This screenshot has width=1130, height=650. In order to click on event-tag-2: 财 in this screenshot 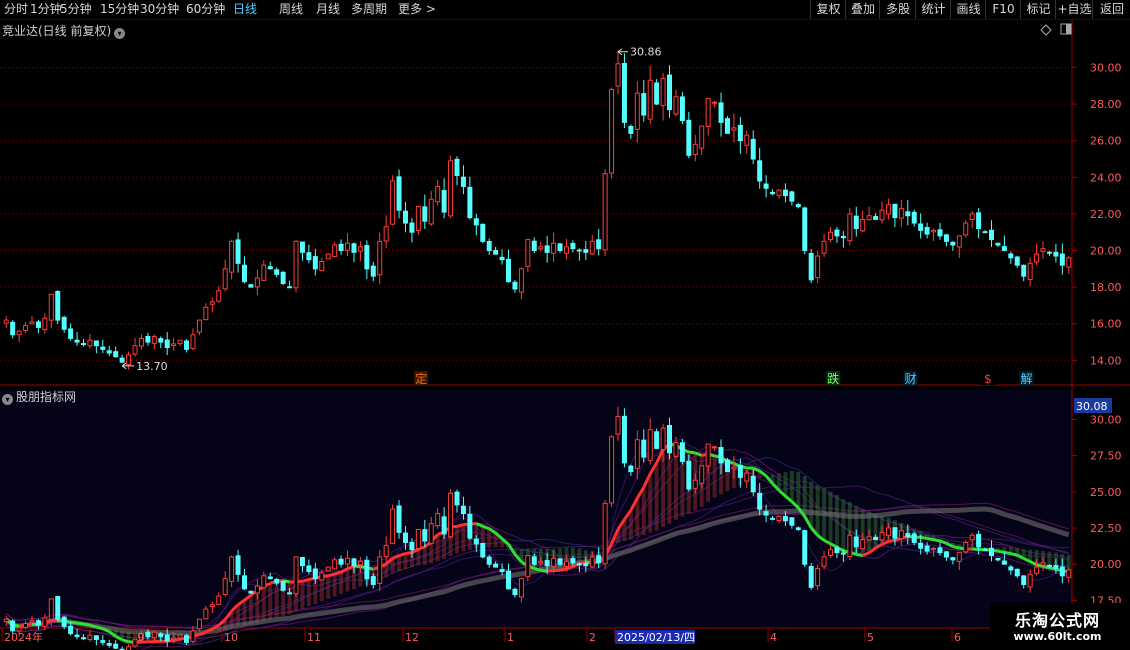, I will do `click(911, 379)`.